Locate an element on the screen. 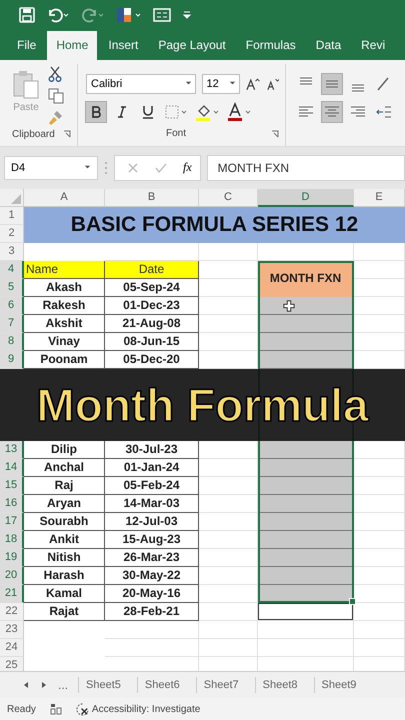 This screenshot has height=720, width=405. accessibility-status: Accessibility: Investigate is located at coordinates (146, 709).